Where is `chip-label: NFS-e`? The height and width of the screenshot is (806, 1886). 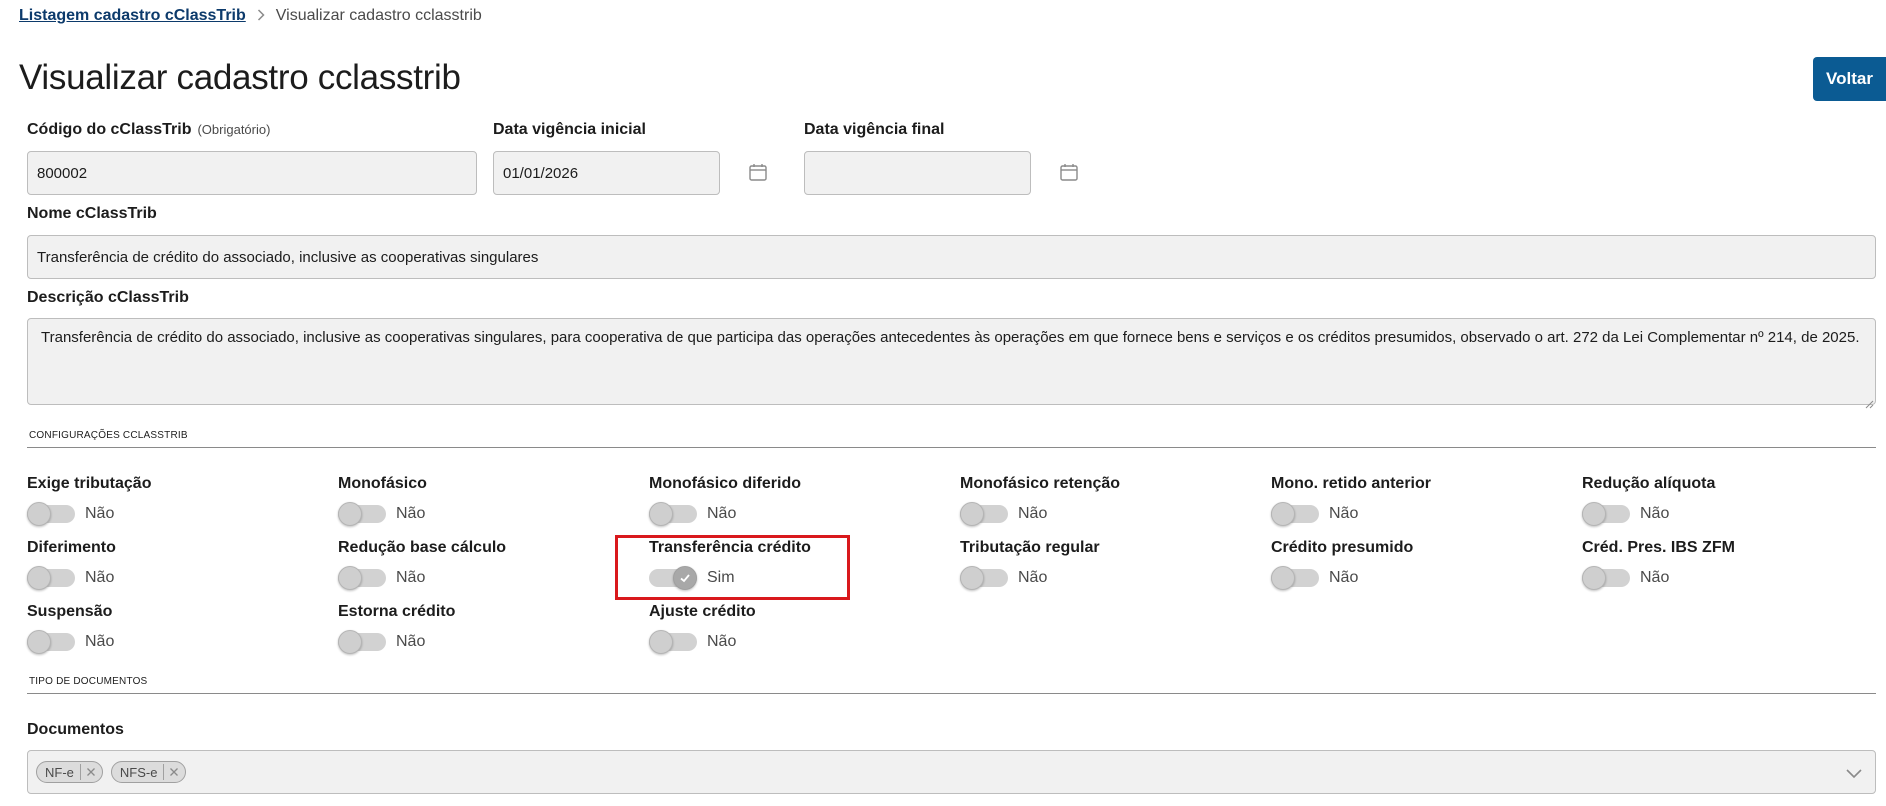 chip-label: NFS-e is located at coordinates (138, 772).